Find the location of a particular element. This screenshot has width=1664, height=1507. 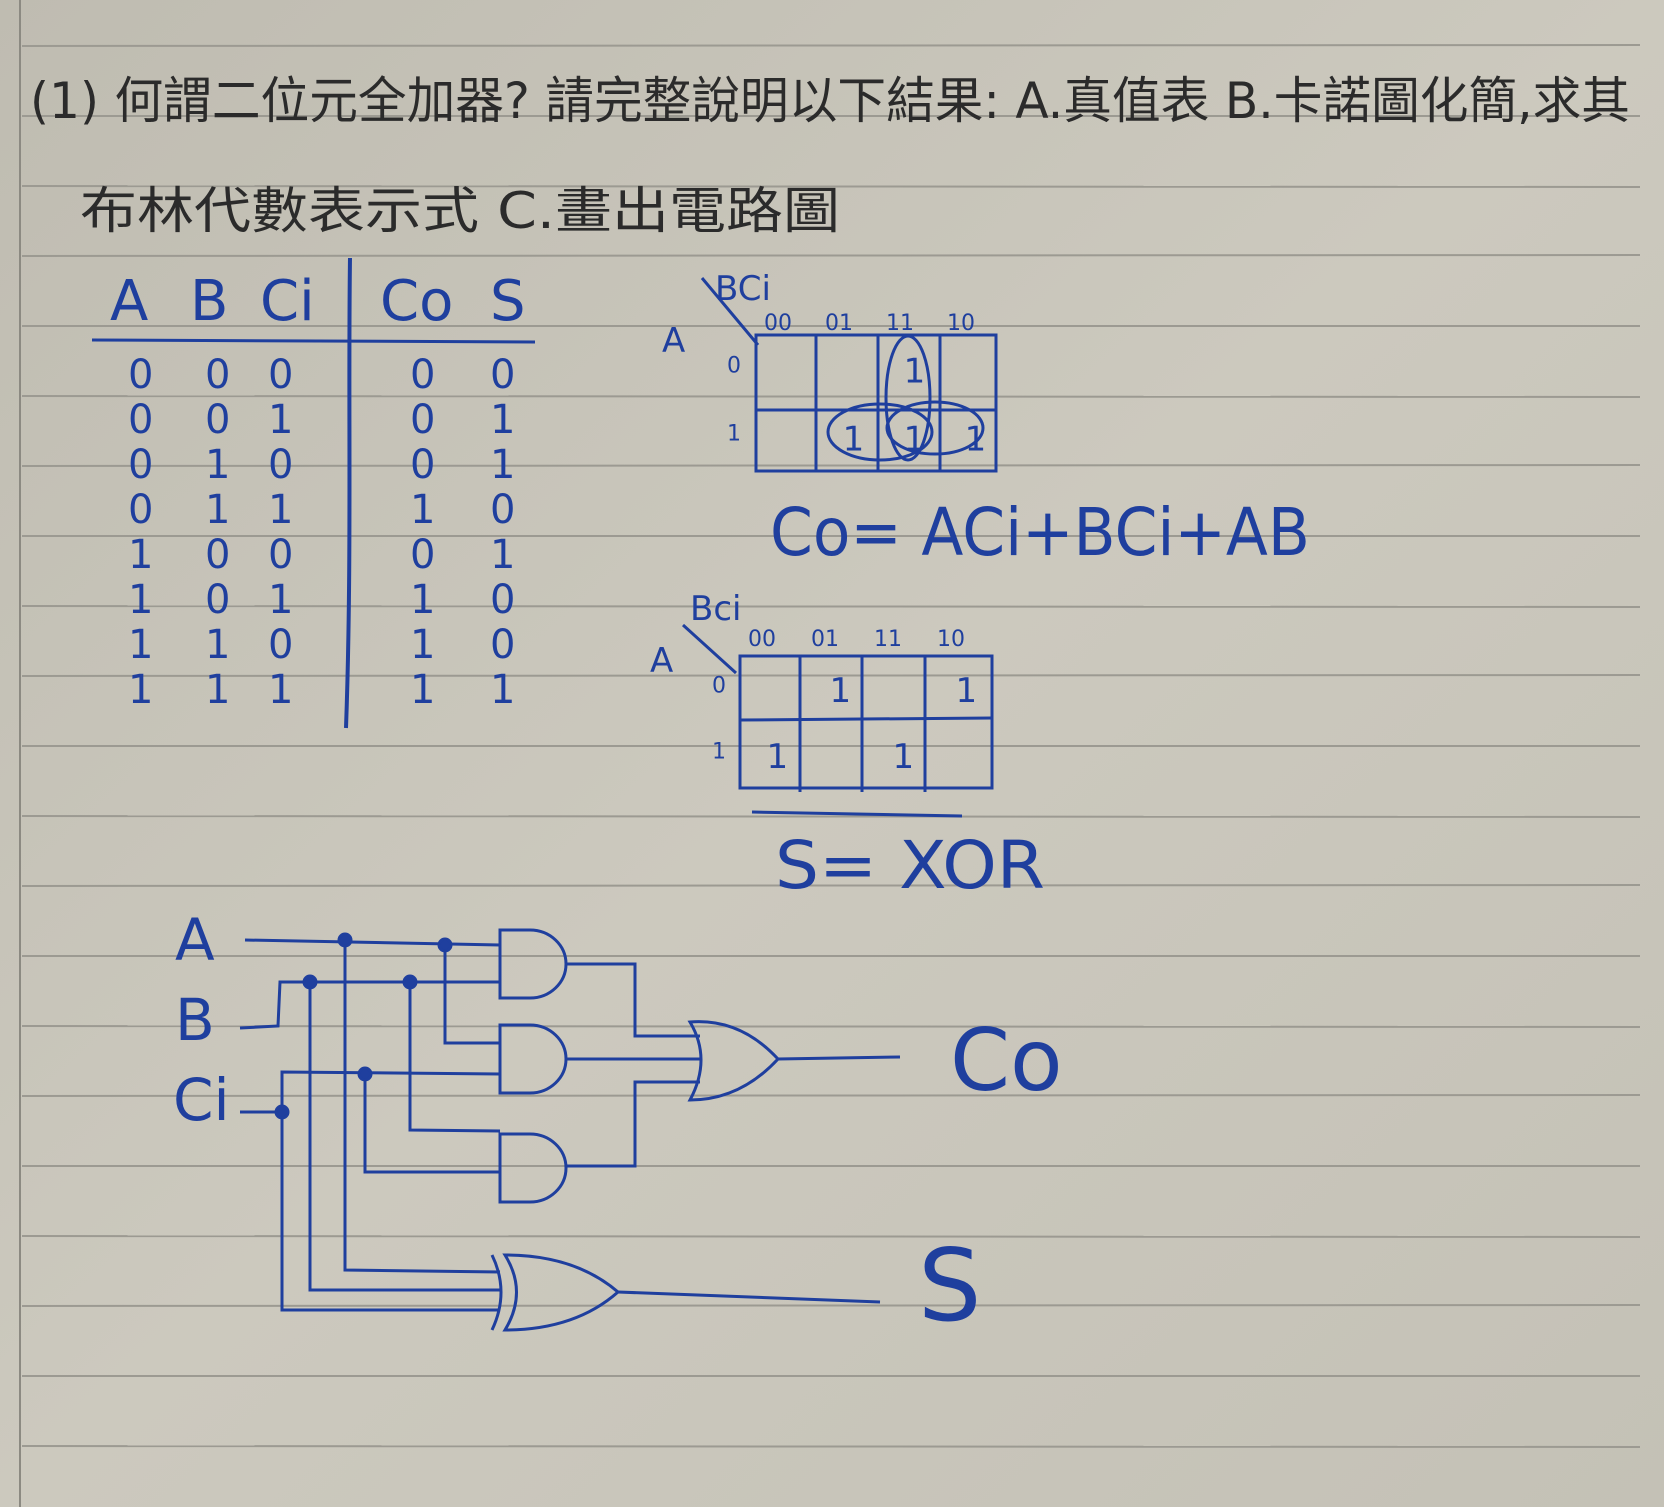

tt-header-a: A is located at coordinates (129, 301).